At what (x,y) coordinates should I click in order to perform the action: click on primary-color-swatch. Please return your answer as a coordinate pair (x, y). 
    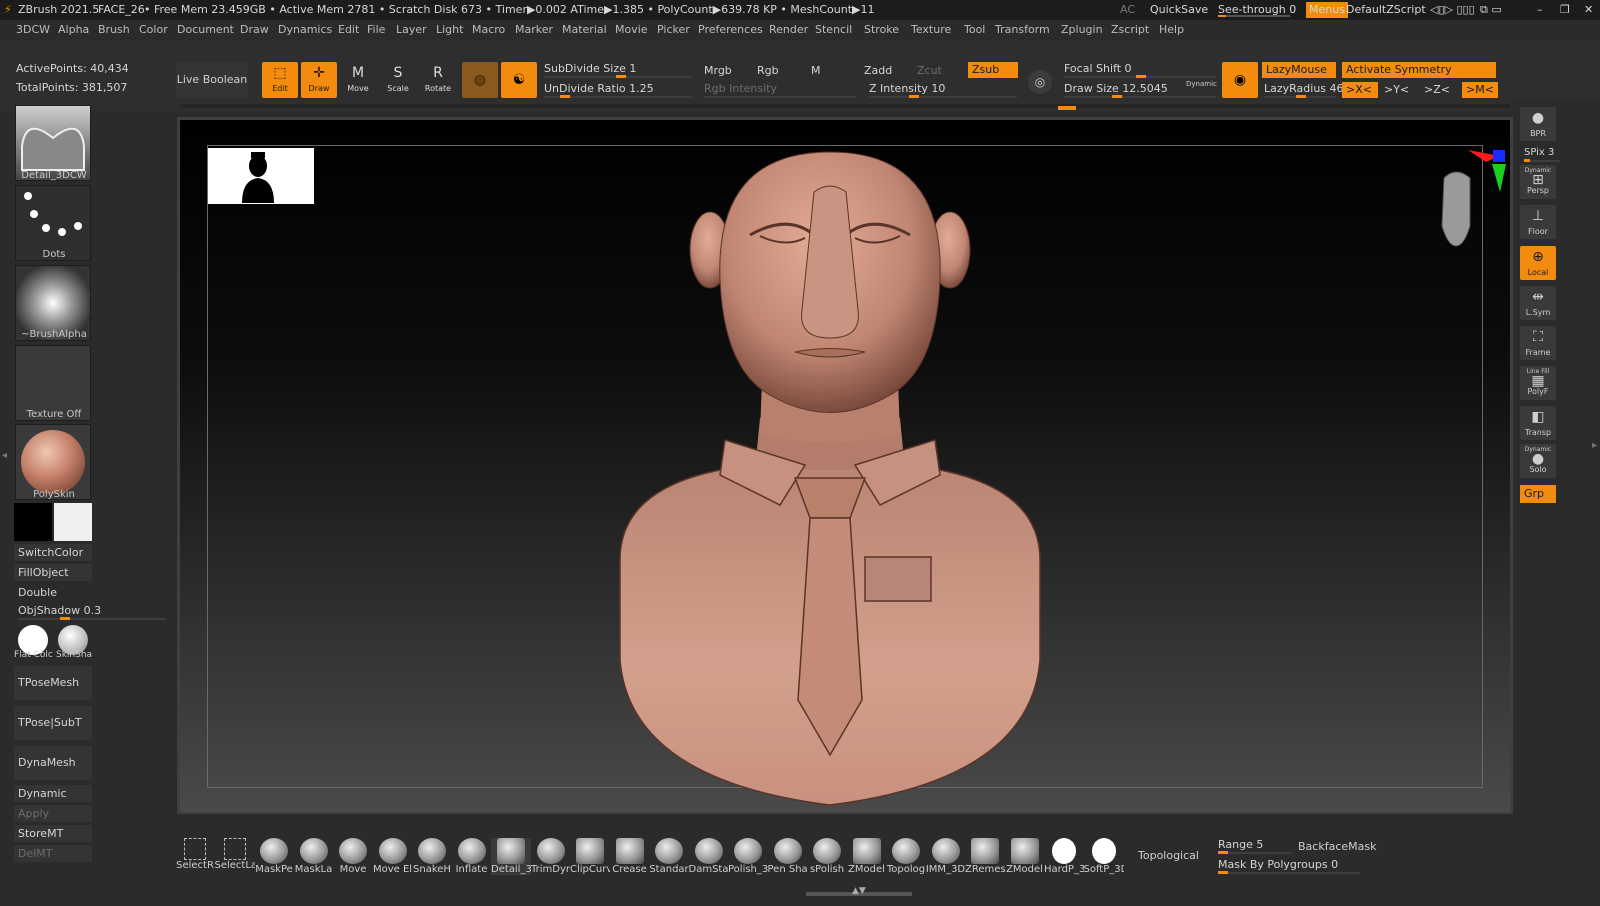
    Looking at the image, I should click on (33, 522).